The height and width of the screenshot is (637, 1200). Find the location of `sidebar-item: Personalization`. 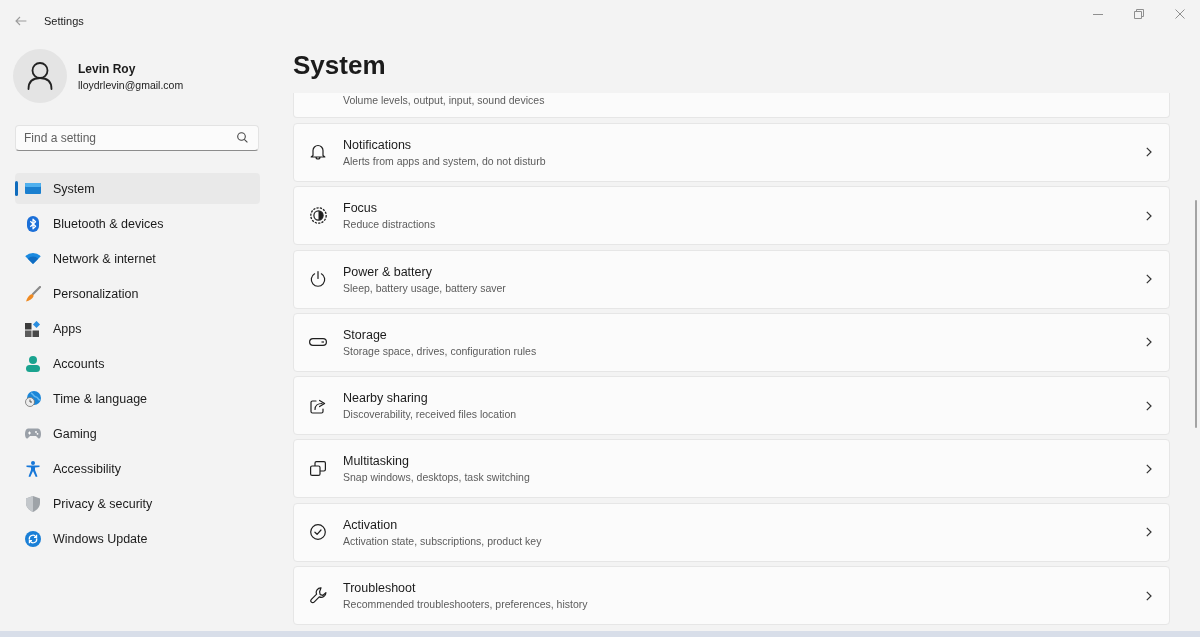

sidebar-item: Personalization is located at coordinates (137, 293).